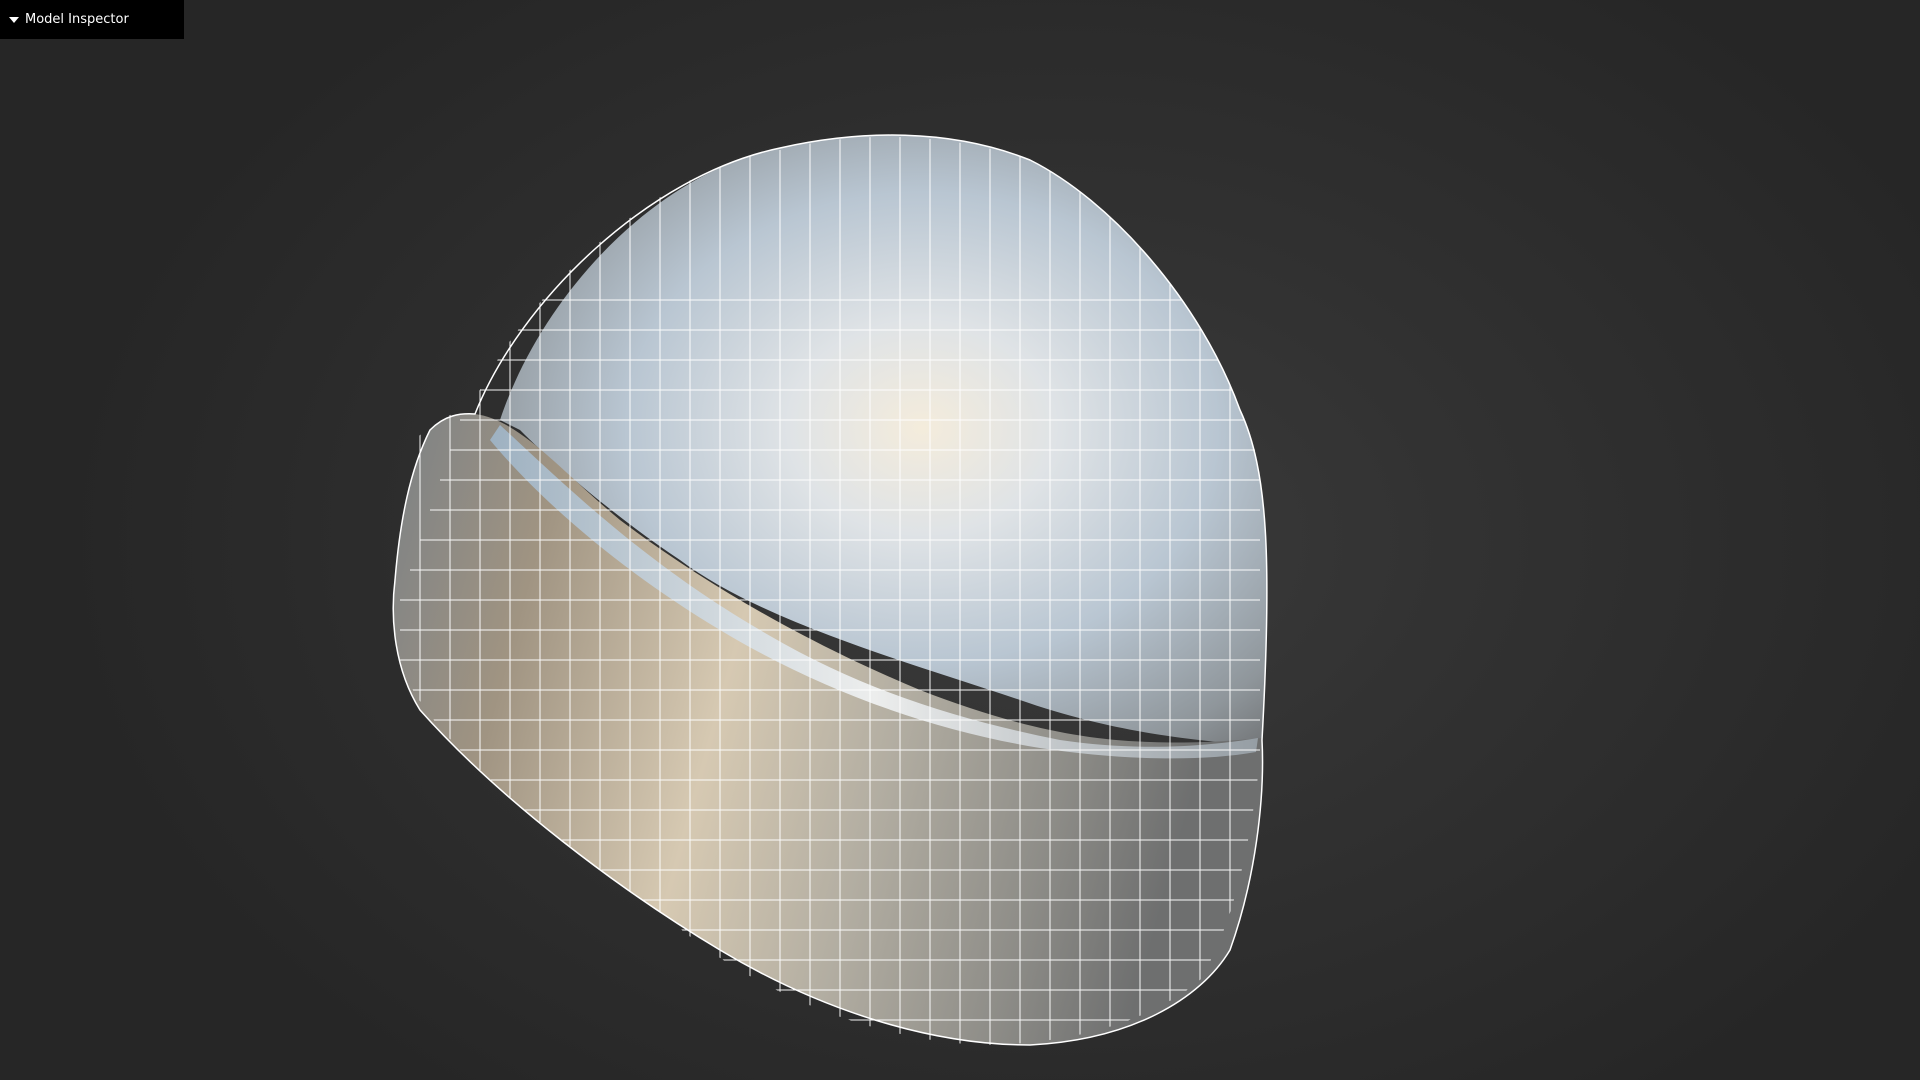 The width and height of the screenshot is (1920, 1080). What do you see at coordinates (77, 19) in the screenshot?
I see `model-inspector-label: Model Inspector` at bounding box center [77, 19].